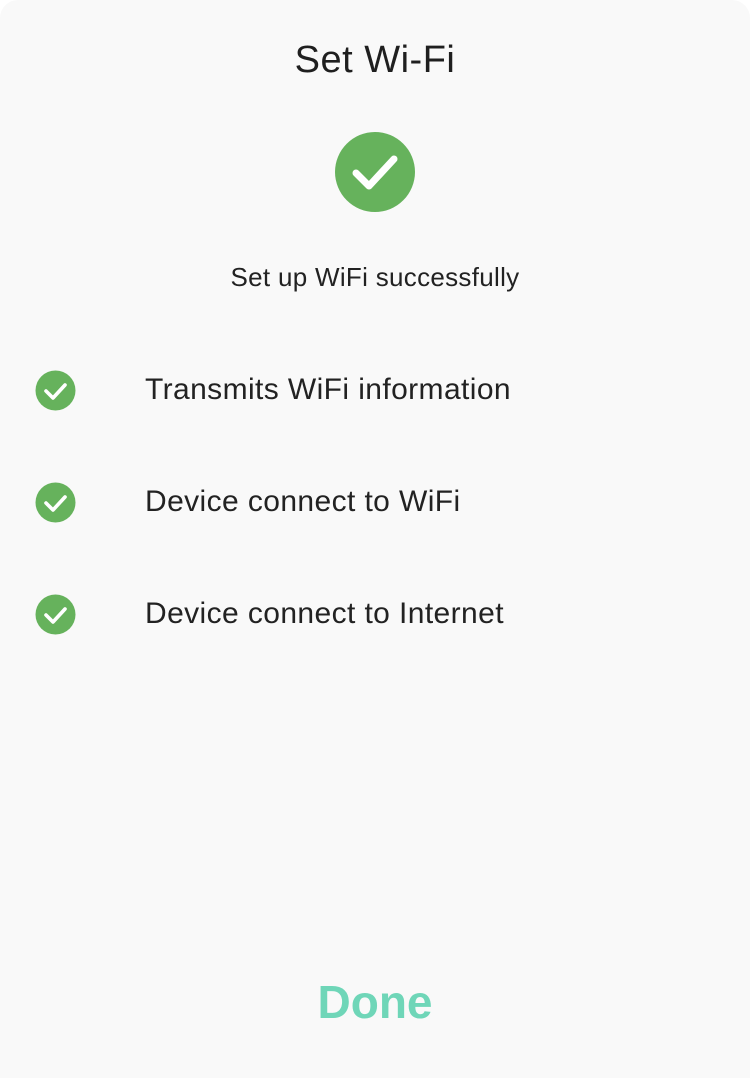  What do you see at coordinates (328, 389) in the screenshot?
I see `step-label: Transmits WiFi information` at bounding box center [328, 389].